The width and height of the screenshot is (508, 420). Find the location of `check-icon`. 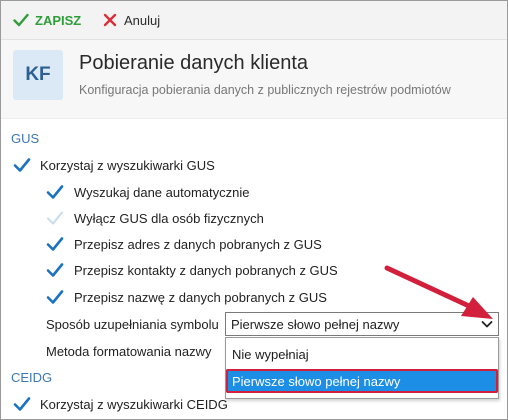

check-icon is located at coordinates (21, 20).